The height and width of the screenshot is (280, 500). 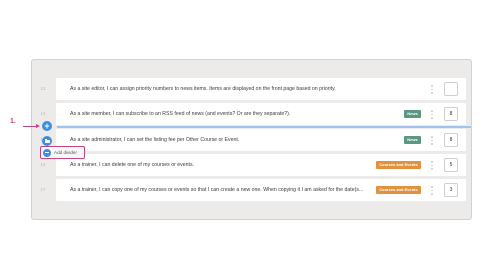 What do you see at coordinates (47, 126) in the screenshot?
I see `add-item-button: +` at bounding box center [47, 126].